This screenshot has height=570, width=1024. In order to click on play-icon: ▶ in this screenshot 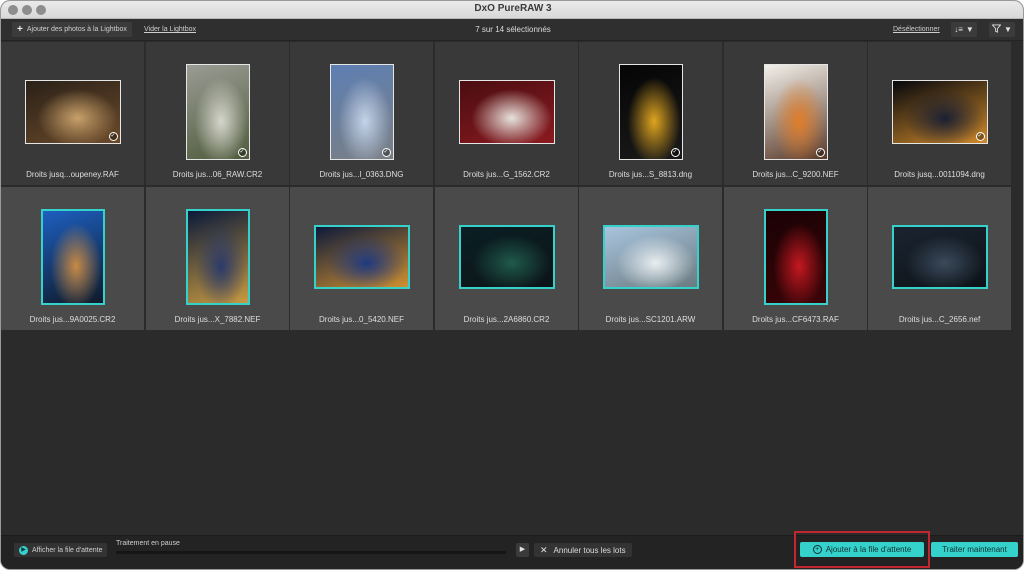, I will do `click(522, 549)`.